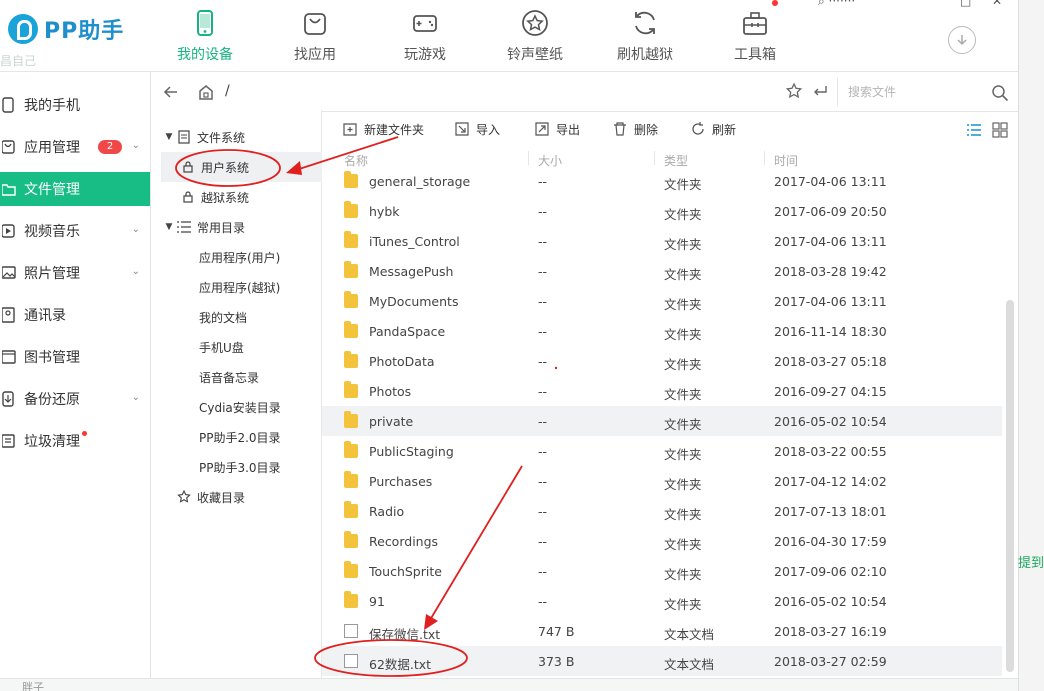 The height and width of the screenshot is (691, 1044). What do you see at coordinates (236, 467) in the screenshot?
I see `tree-node-common-item: PP助手3.0目录` at bounding box center [236, 467].